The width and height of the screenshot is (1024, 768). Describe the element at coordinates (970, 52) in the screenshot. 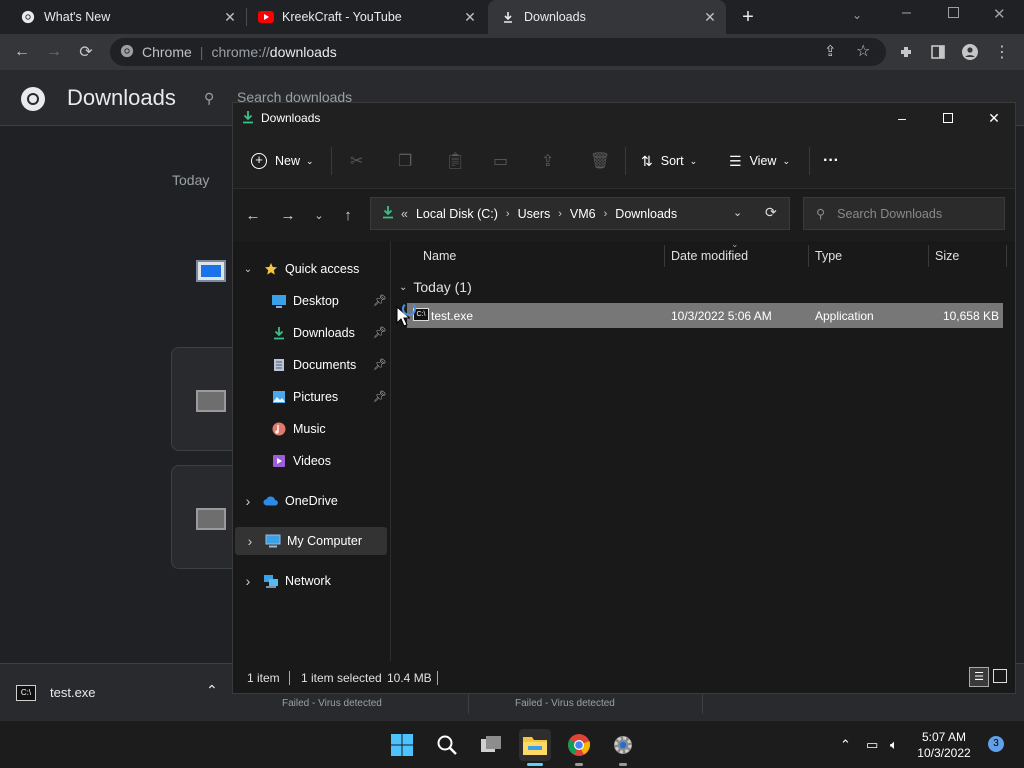

I see `profile-avatar-icon` at that location.